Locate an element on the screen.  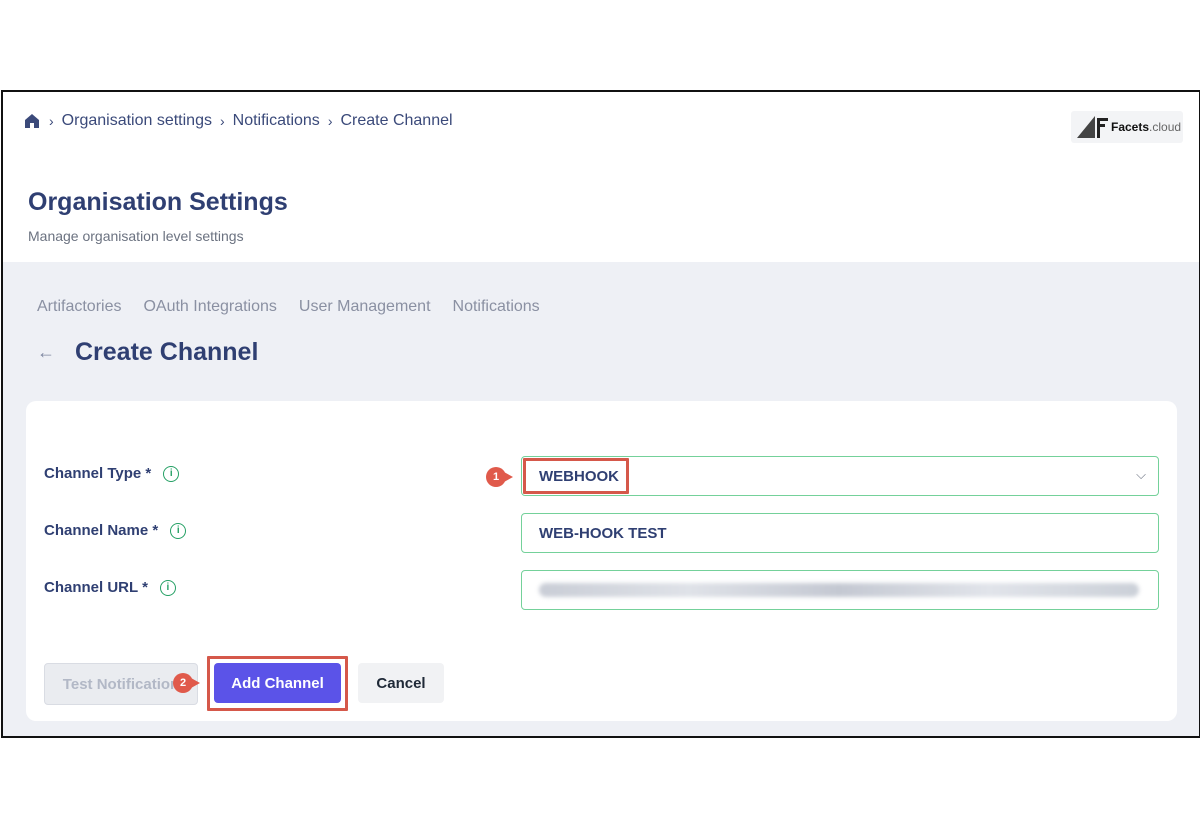
callout-step-1: 1 is located at coordinates (499, 477).